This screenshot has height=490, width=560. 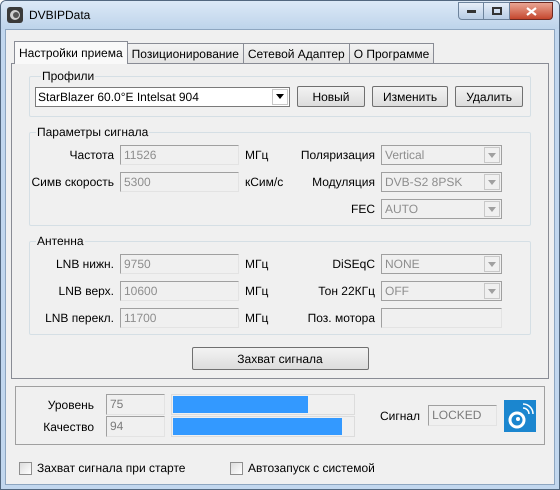 What do you see at coordinates (135, 404) in the screenshot?
I see `meter-value-field: 75` at bounding box center [135, 404].